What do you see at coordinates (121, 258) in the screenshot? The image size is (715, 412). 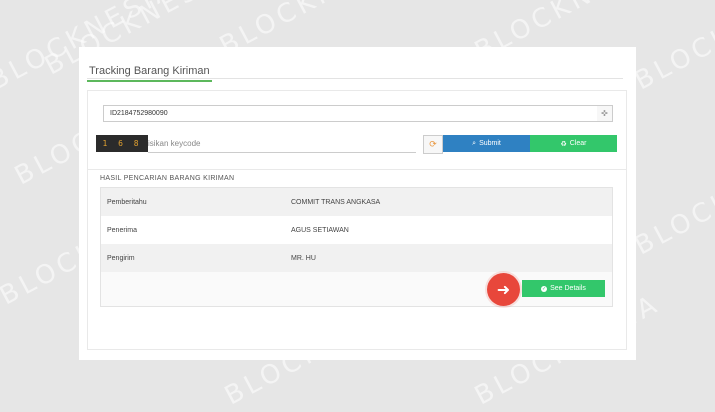 I see `row-label: Pengirim` at bounding box center [121, 258].